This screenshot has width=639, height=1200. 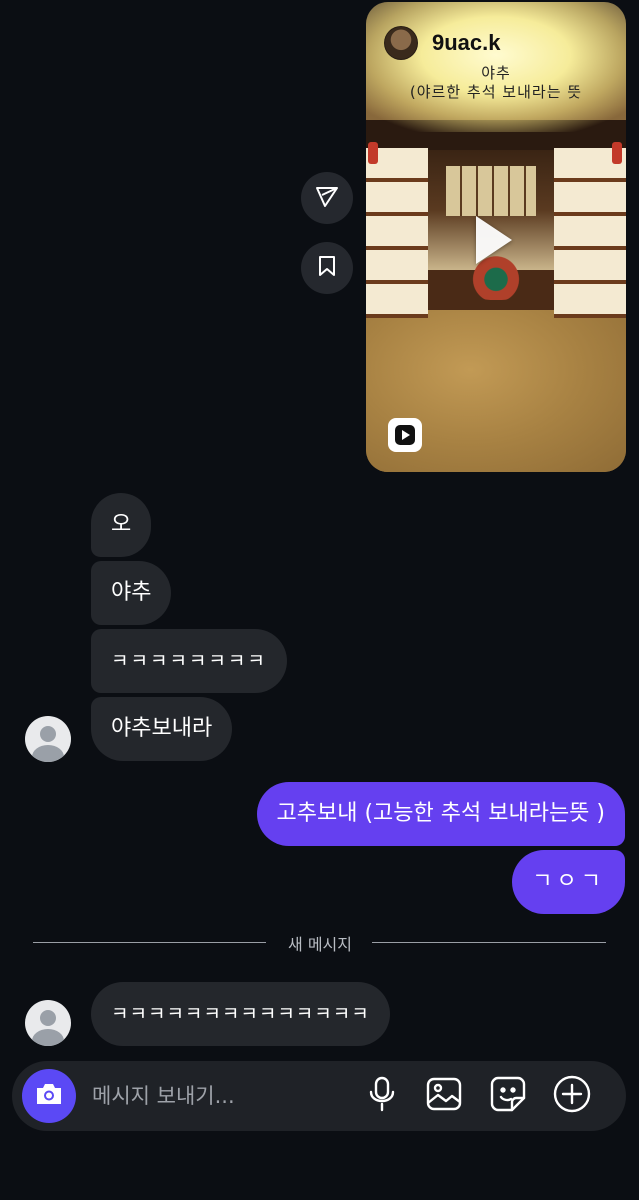 I want to click on send-icon, so click(x=327, y=198).